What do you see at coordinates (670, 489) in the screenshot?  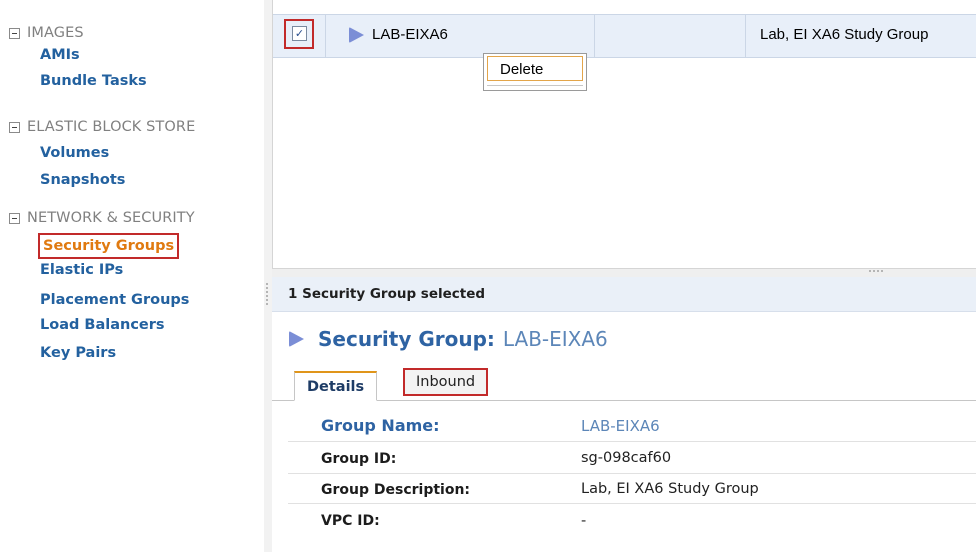 I see `property-value: Lab, EI XA6 Study Group` at bounding box center [670, 489].